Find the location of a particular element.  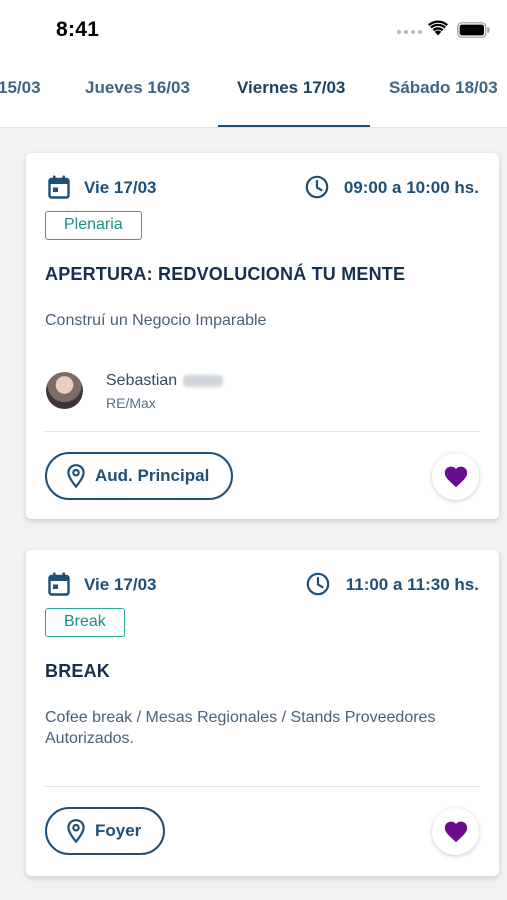

tab-sabado-18-03: Sábado 18/03 is located at coordinates (443, 88).